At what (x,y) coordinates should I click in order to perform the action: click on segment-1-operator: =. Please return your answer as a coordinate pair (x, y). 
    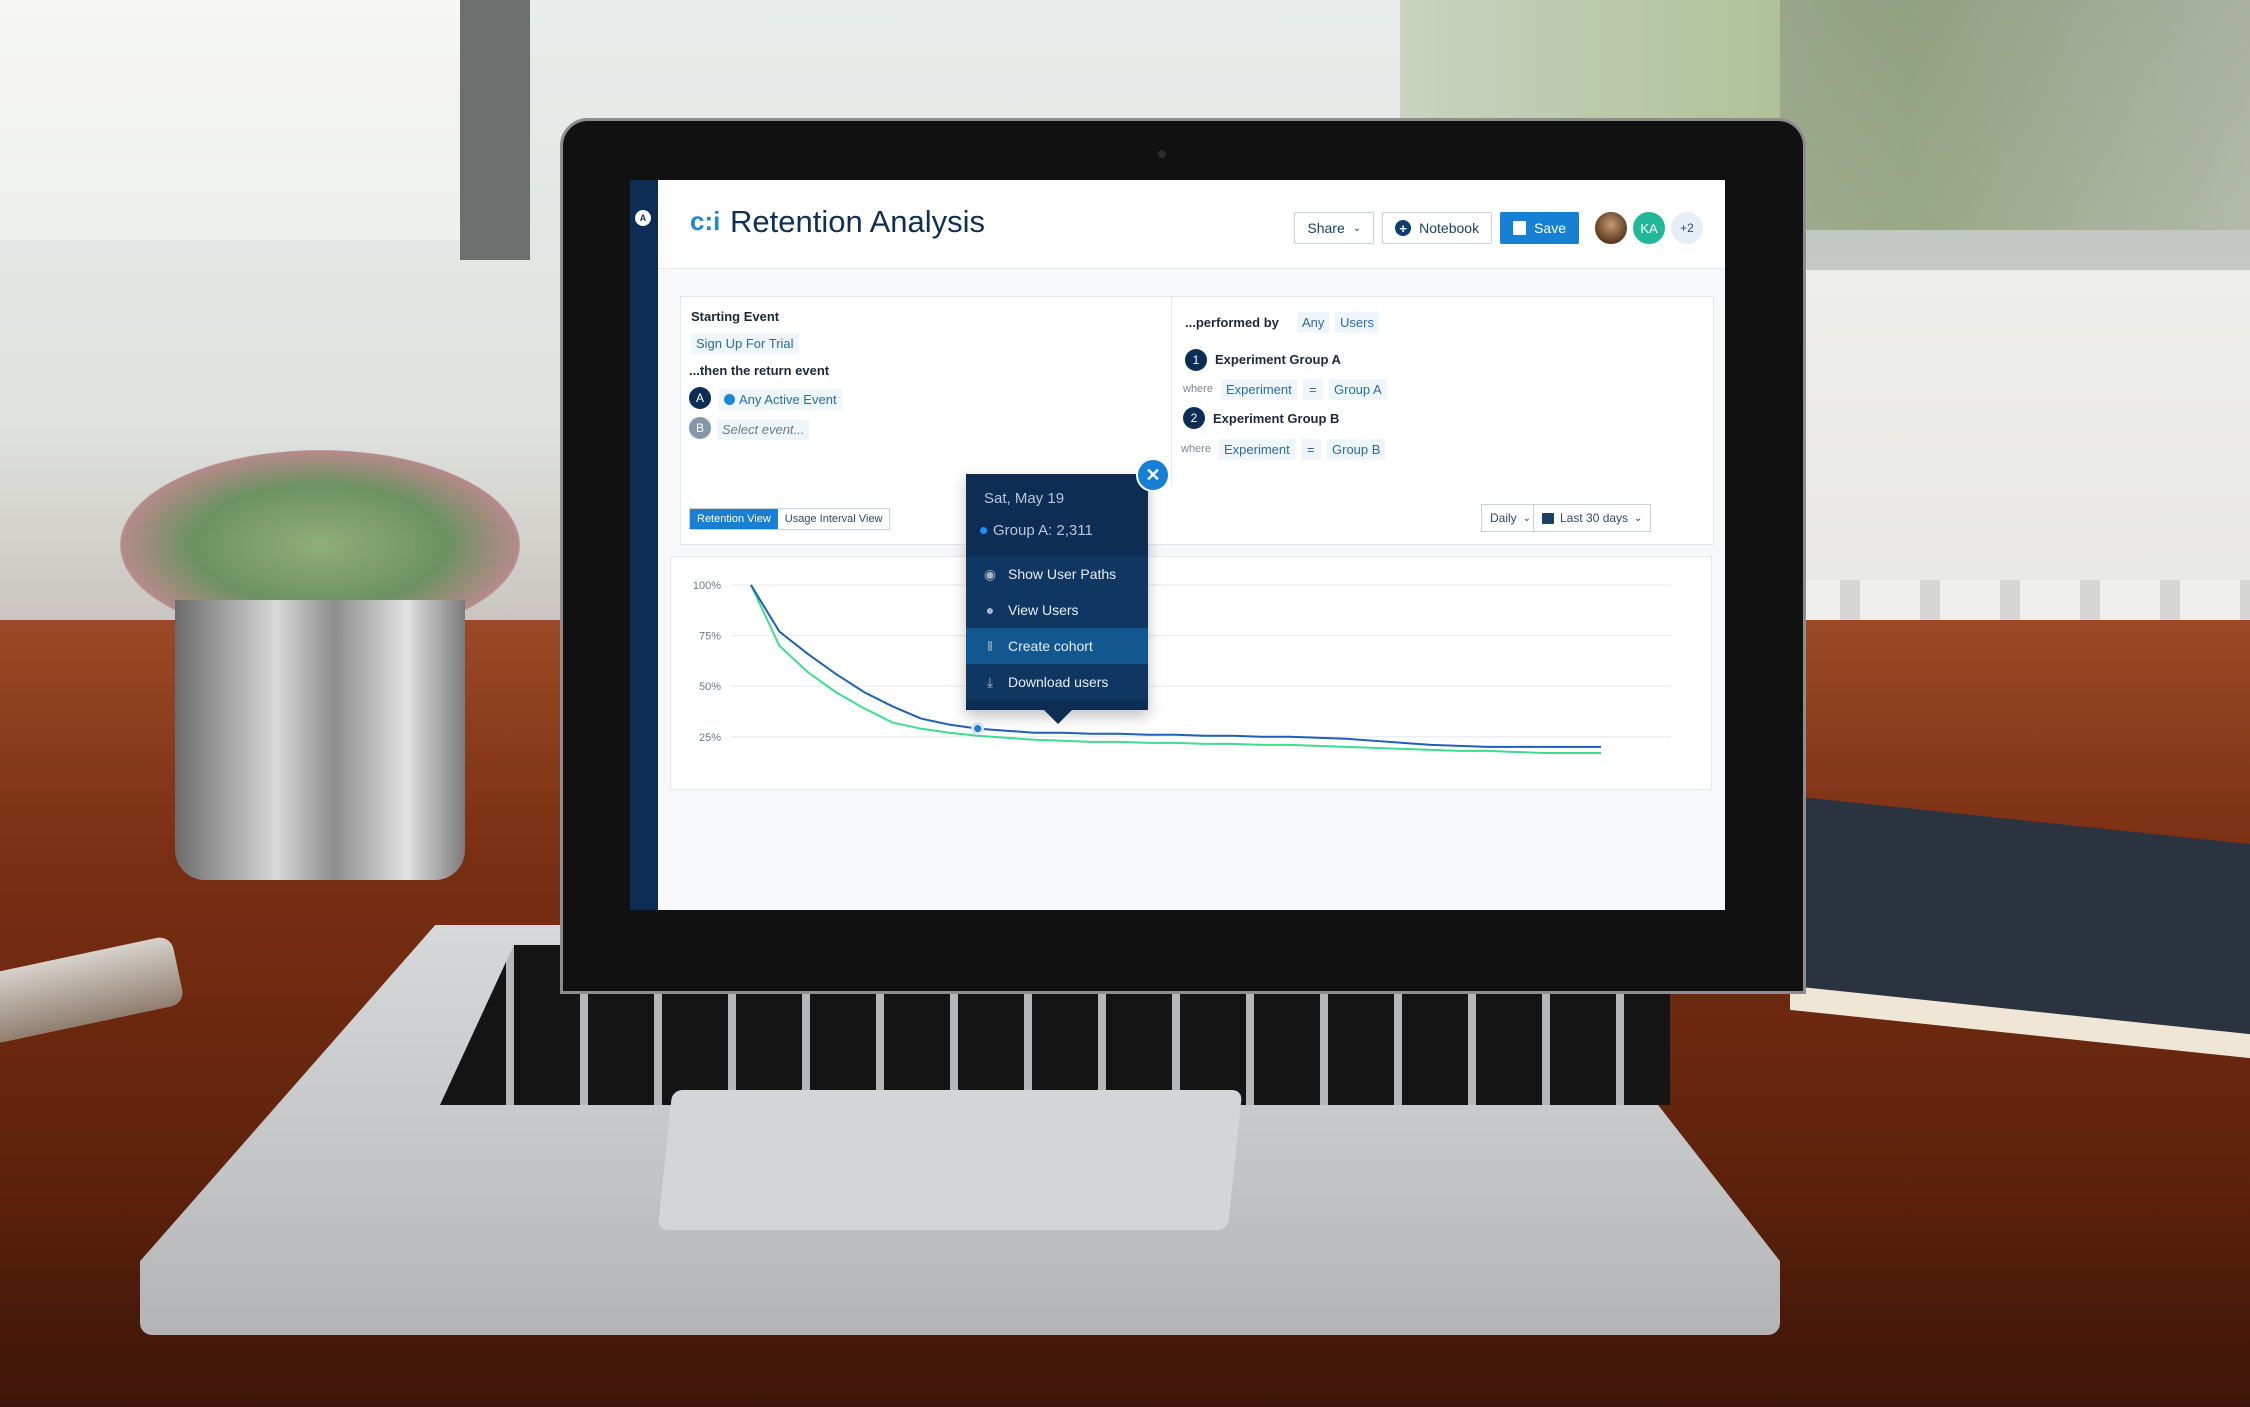
    Looking at the image, I should click on (1313, 389).